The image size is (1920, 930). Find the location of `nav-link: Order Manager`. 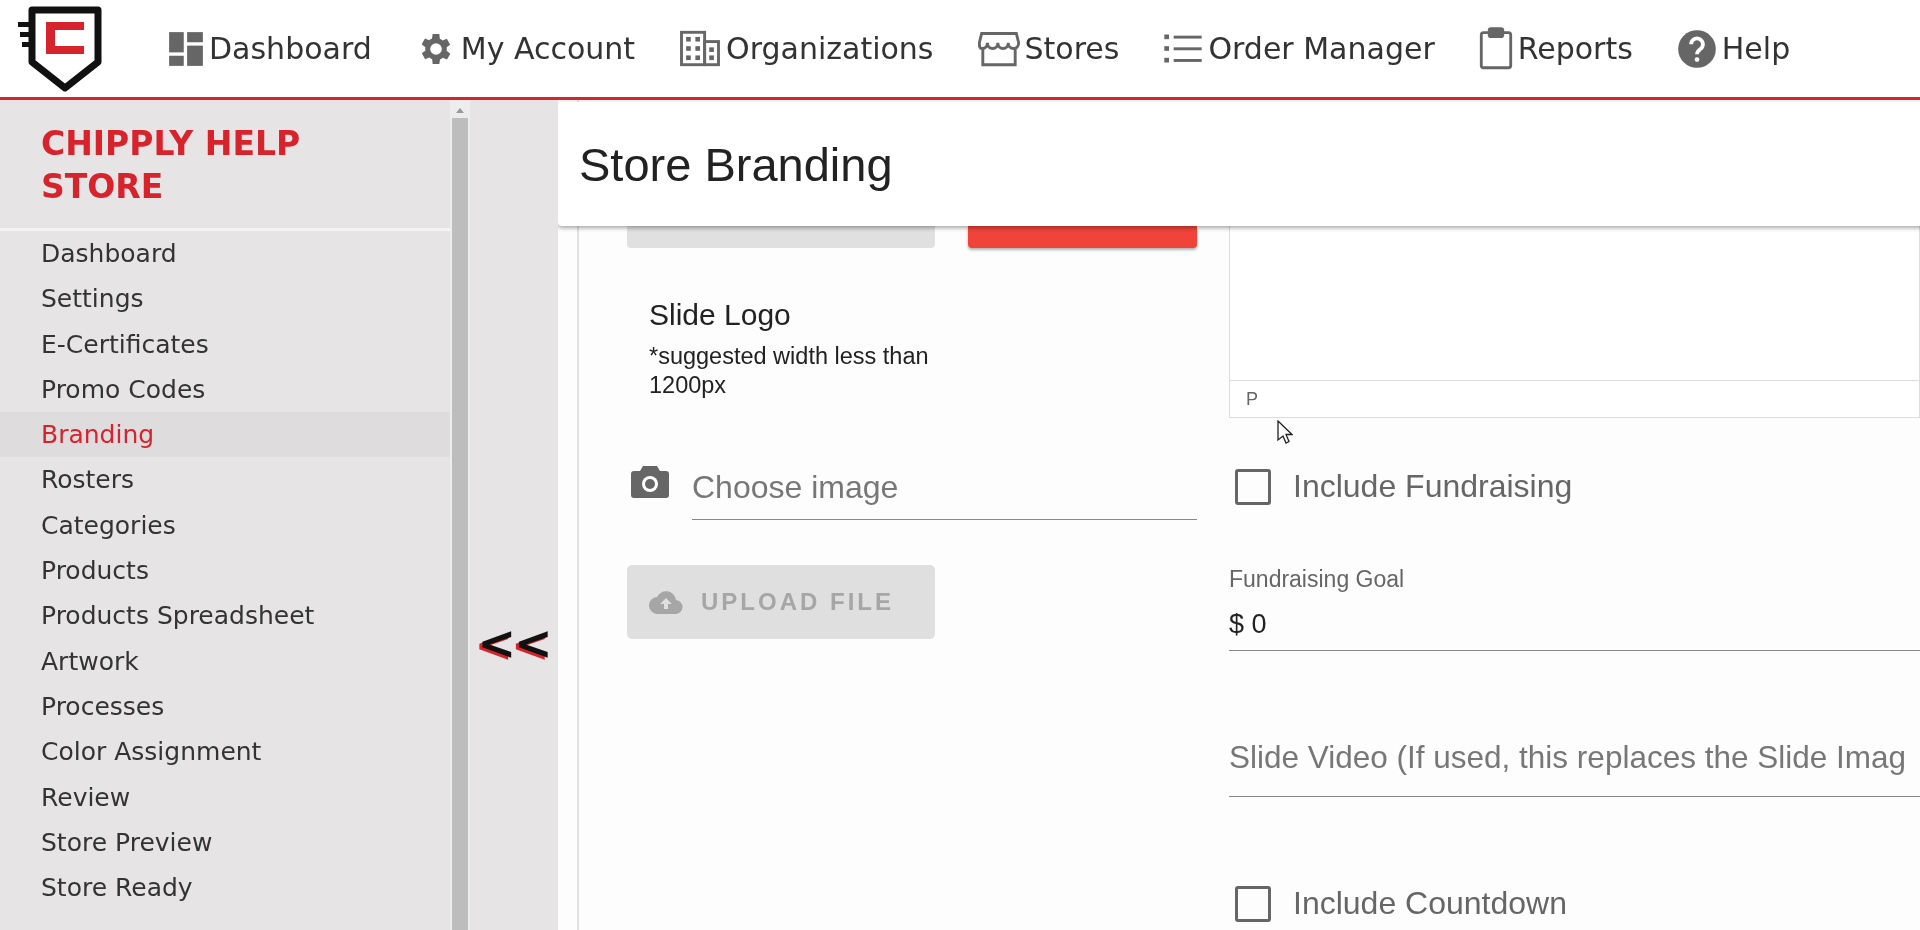

nav-link: Order Manager is located at coordinates (1299, 48).